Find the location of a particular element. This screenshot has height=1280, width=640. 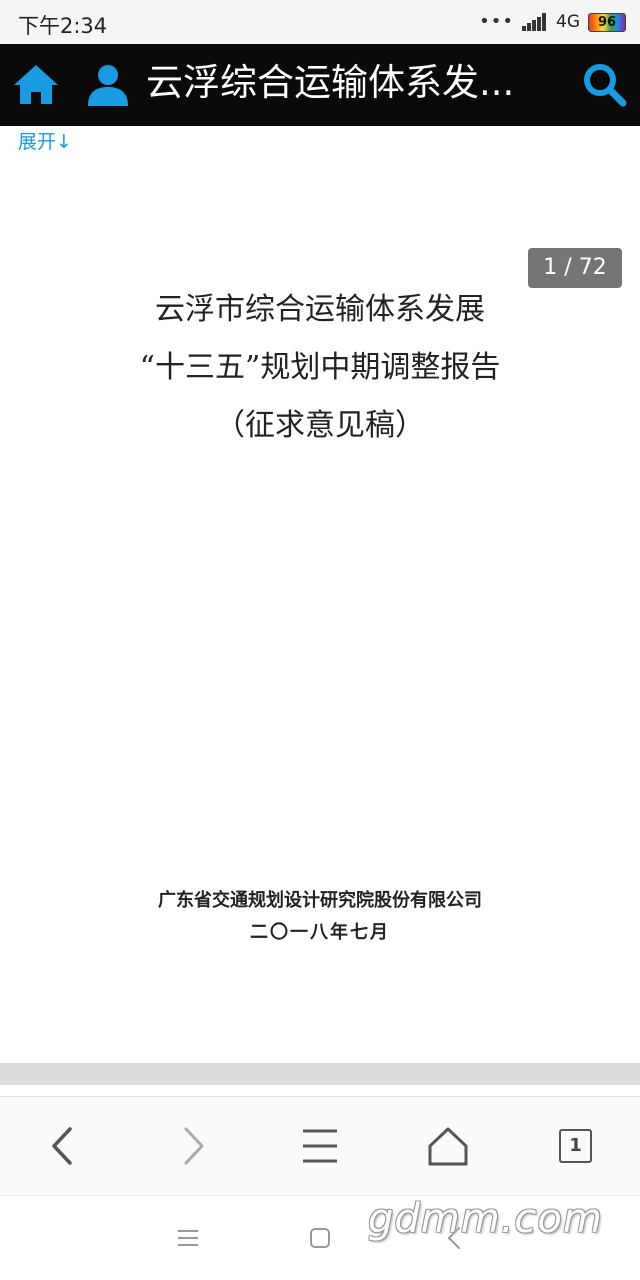

network-type: 4G is located at coordinates (568, 22).